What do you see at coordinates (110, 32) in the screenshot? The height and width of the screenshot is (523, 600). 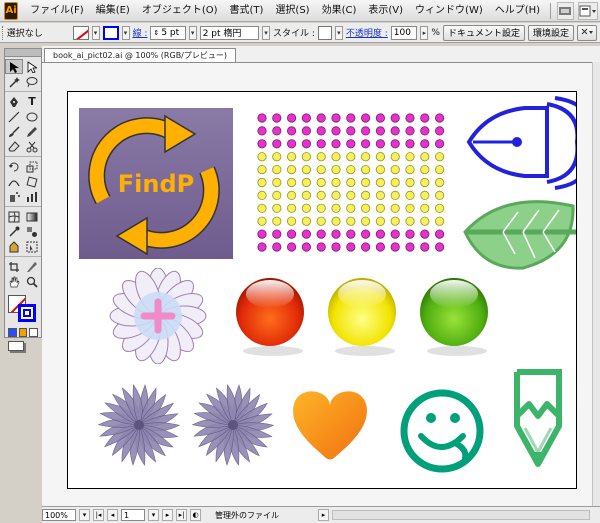 I see `stroke-swatch` at bounding box center [110, 32].